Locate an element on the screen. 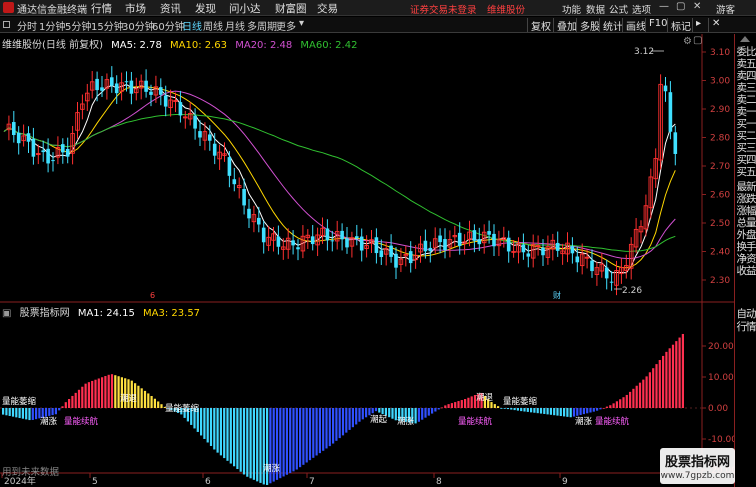 This screenshot has height=487, width=756. period-more: 更多 is located at coordinates (286, 25).